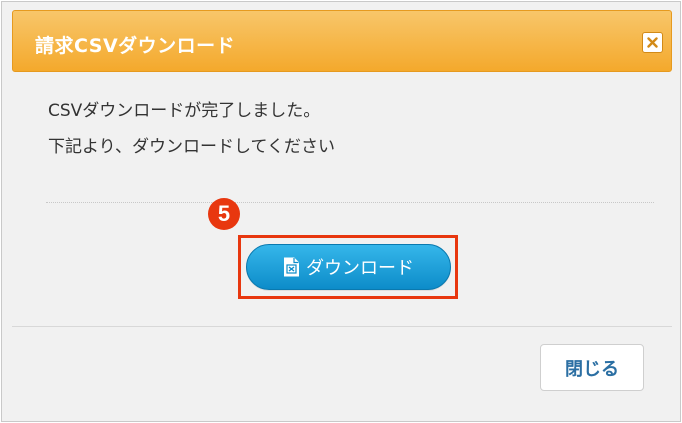 The height and width of the screenshot is (423, 682). Describe the element at coordinates (191, 147) in the screenshot. I see `instruction-message: 下記より、ダウンロードしてください` at that location.